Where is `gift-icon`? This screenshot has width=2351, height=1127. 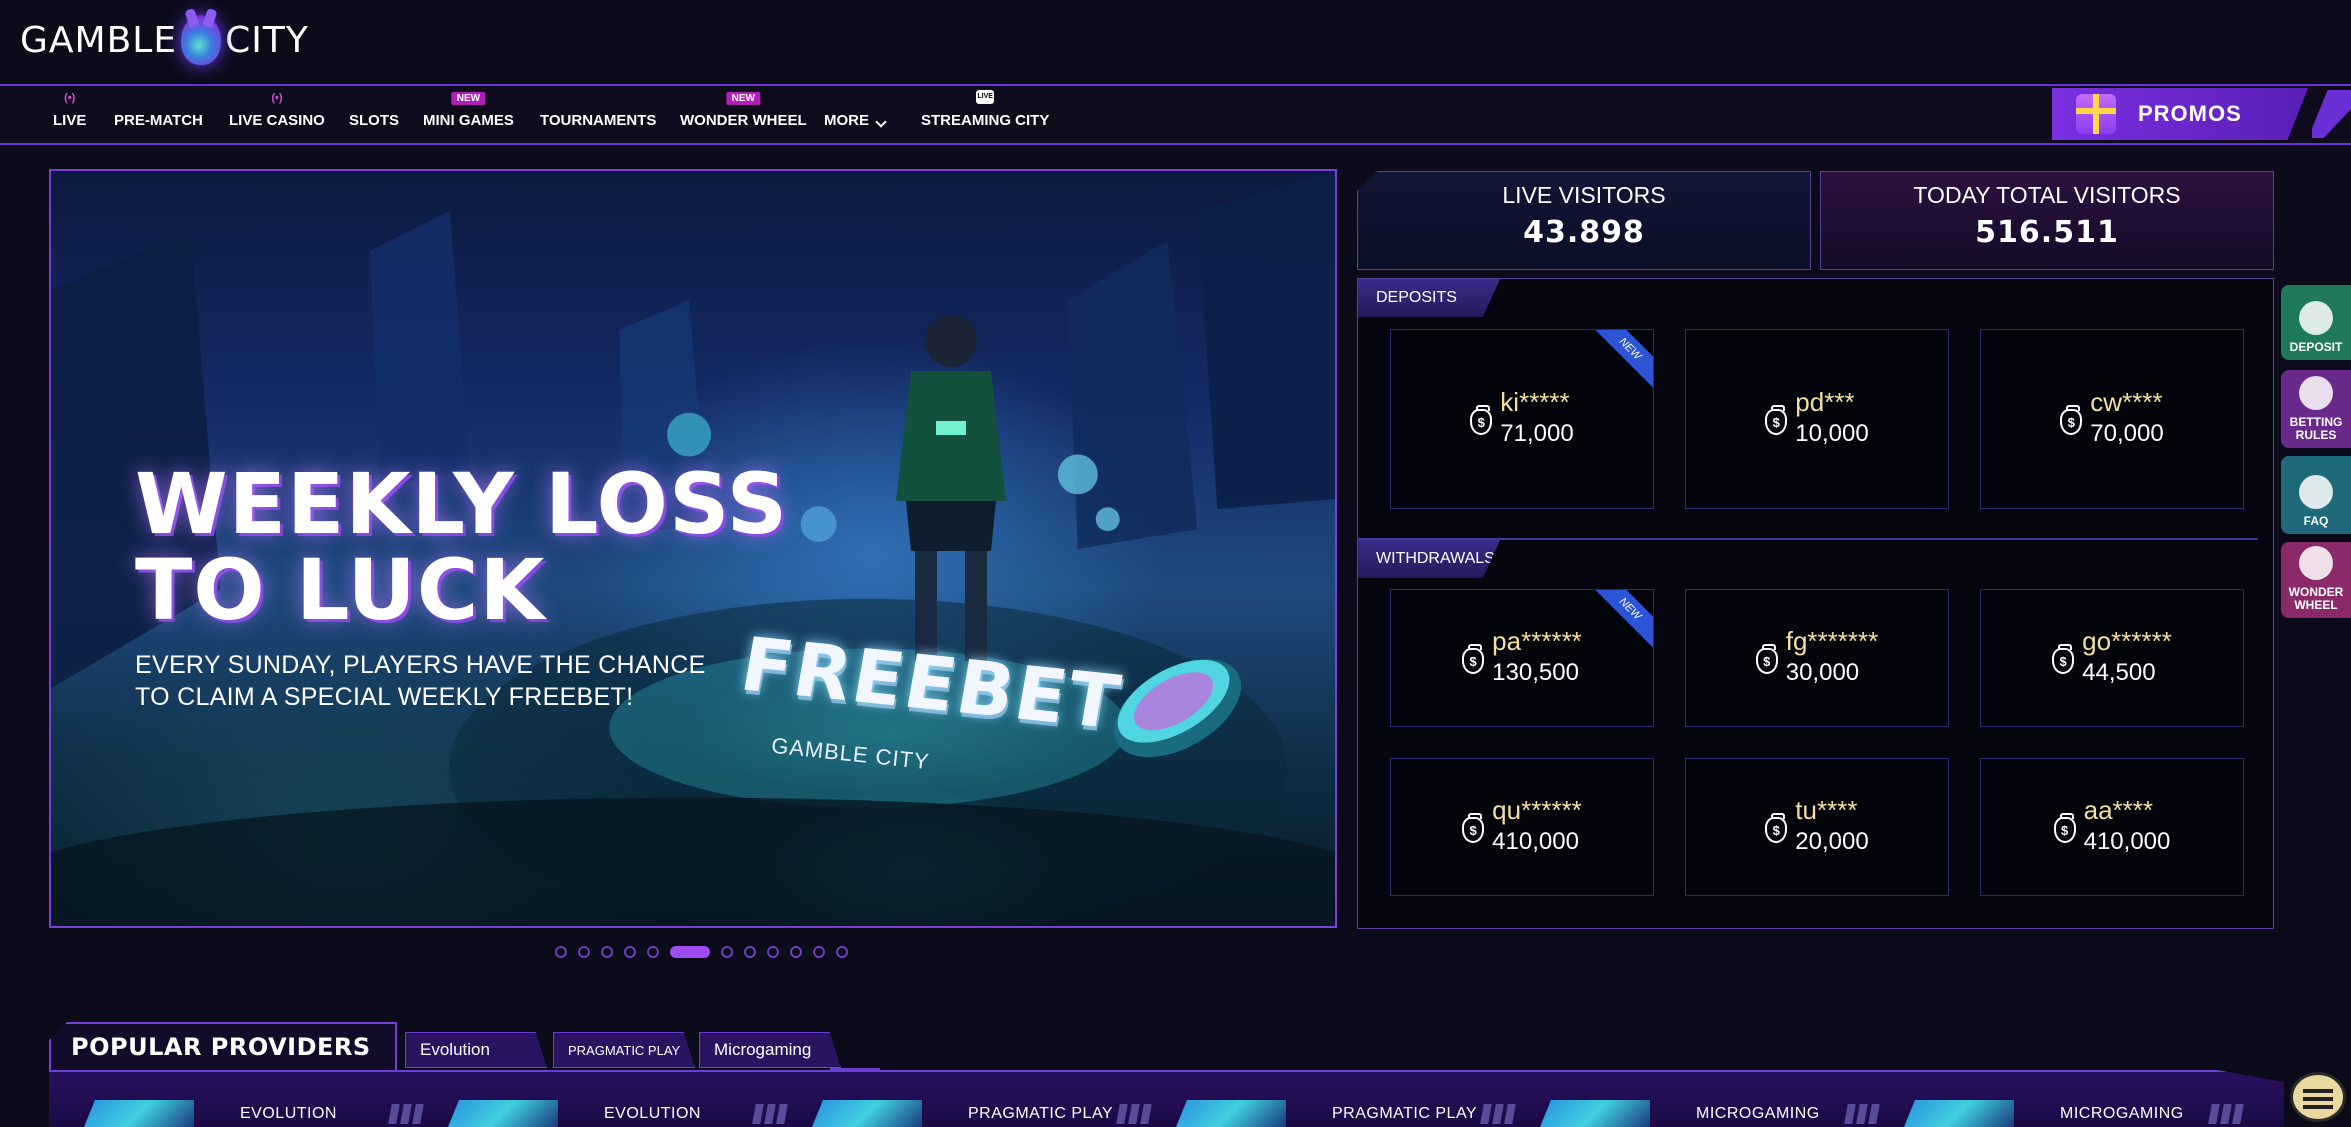
gift-icon is located at coordinates (2096, 114).